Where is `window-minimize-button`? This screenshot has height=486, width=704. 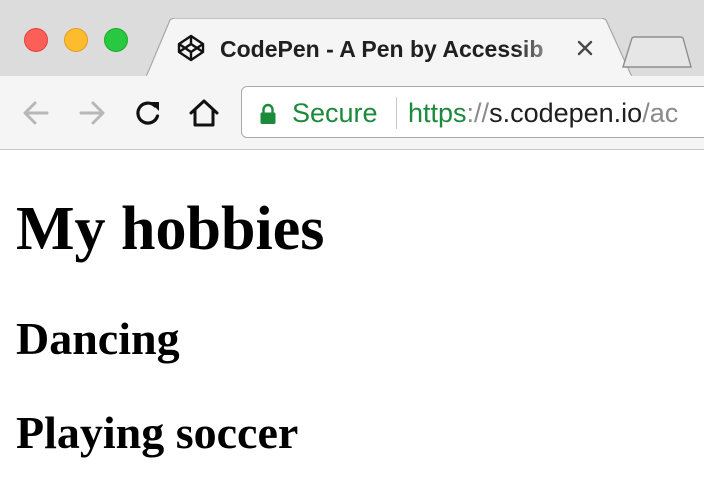 window-minimize-button is located at coordinates (76, 40).